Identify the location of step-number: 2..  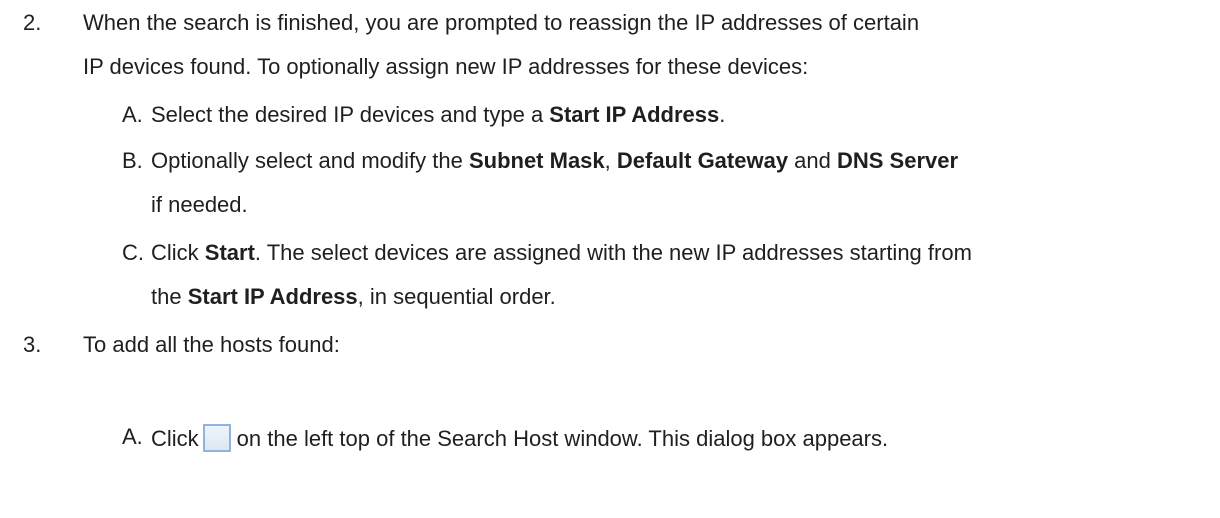
(32, 22).